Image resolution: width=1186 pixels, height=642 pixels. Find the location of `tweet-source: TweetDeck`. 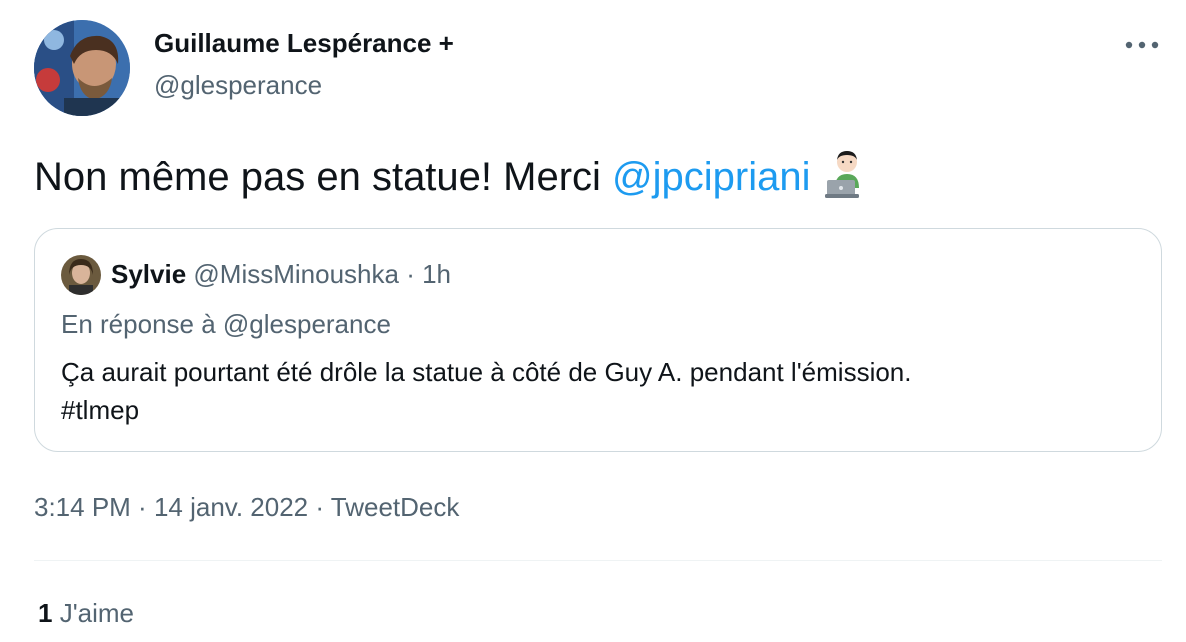

tweet-source: TweetDeck is located at coordinates (395, 507).